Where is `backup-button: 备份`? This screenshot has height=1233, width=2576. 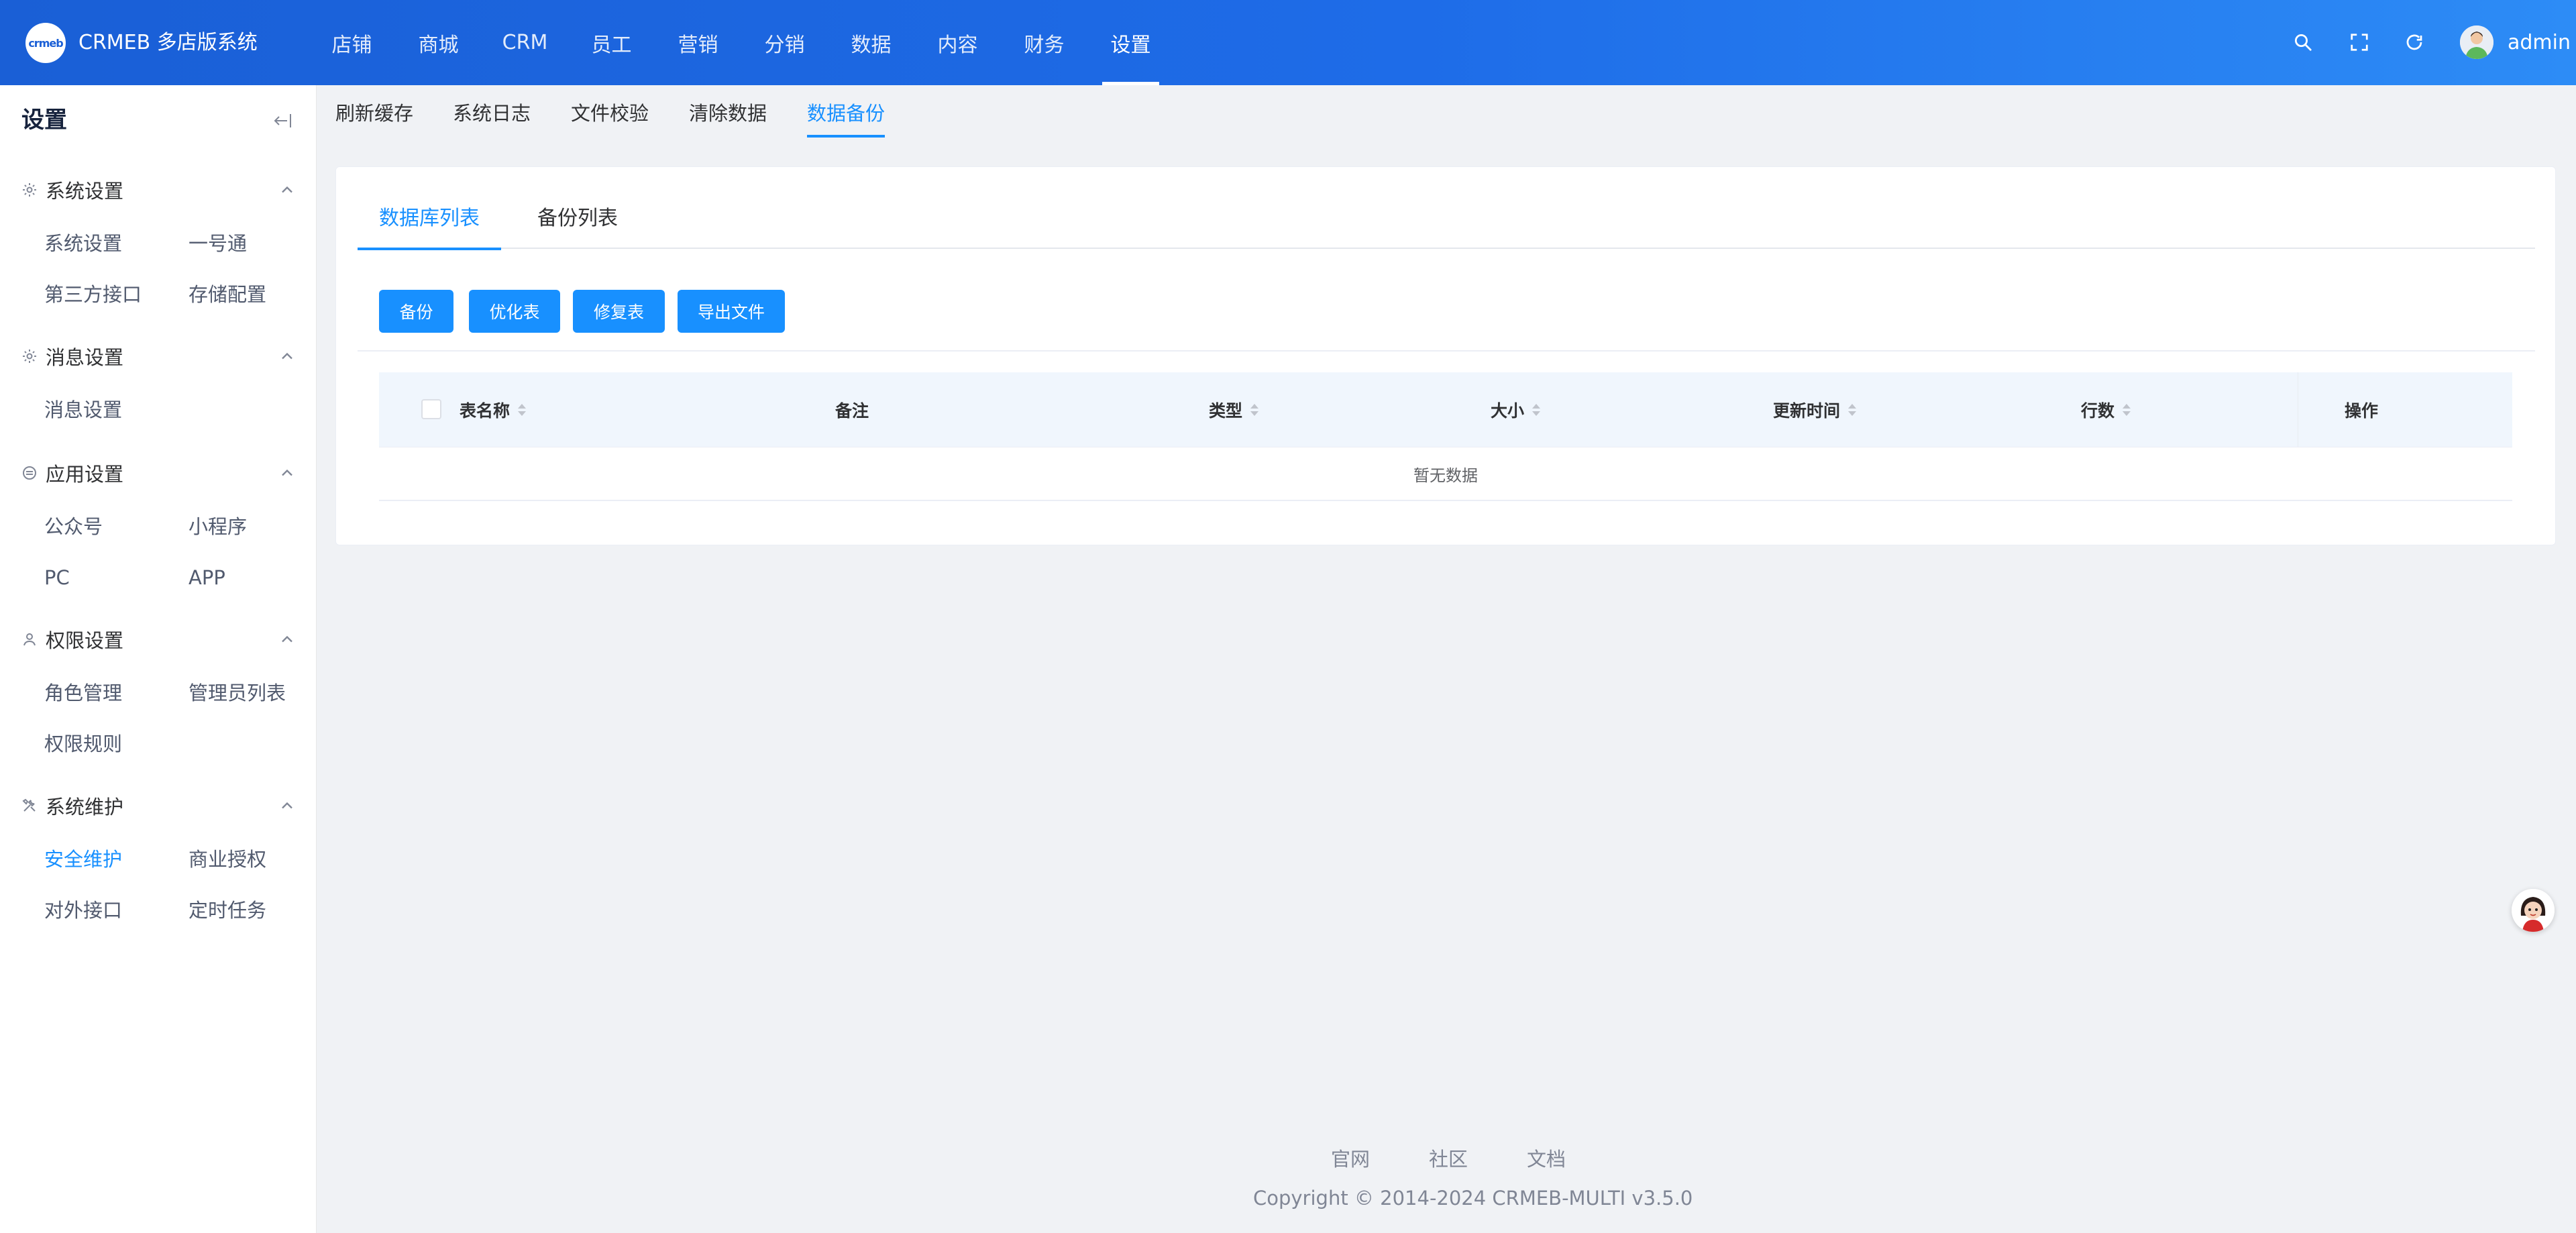 backup-button: 备份 is located at coordinates (416, 311).